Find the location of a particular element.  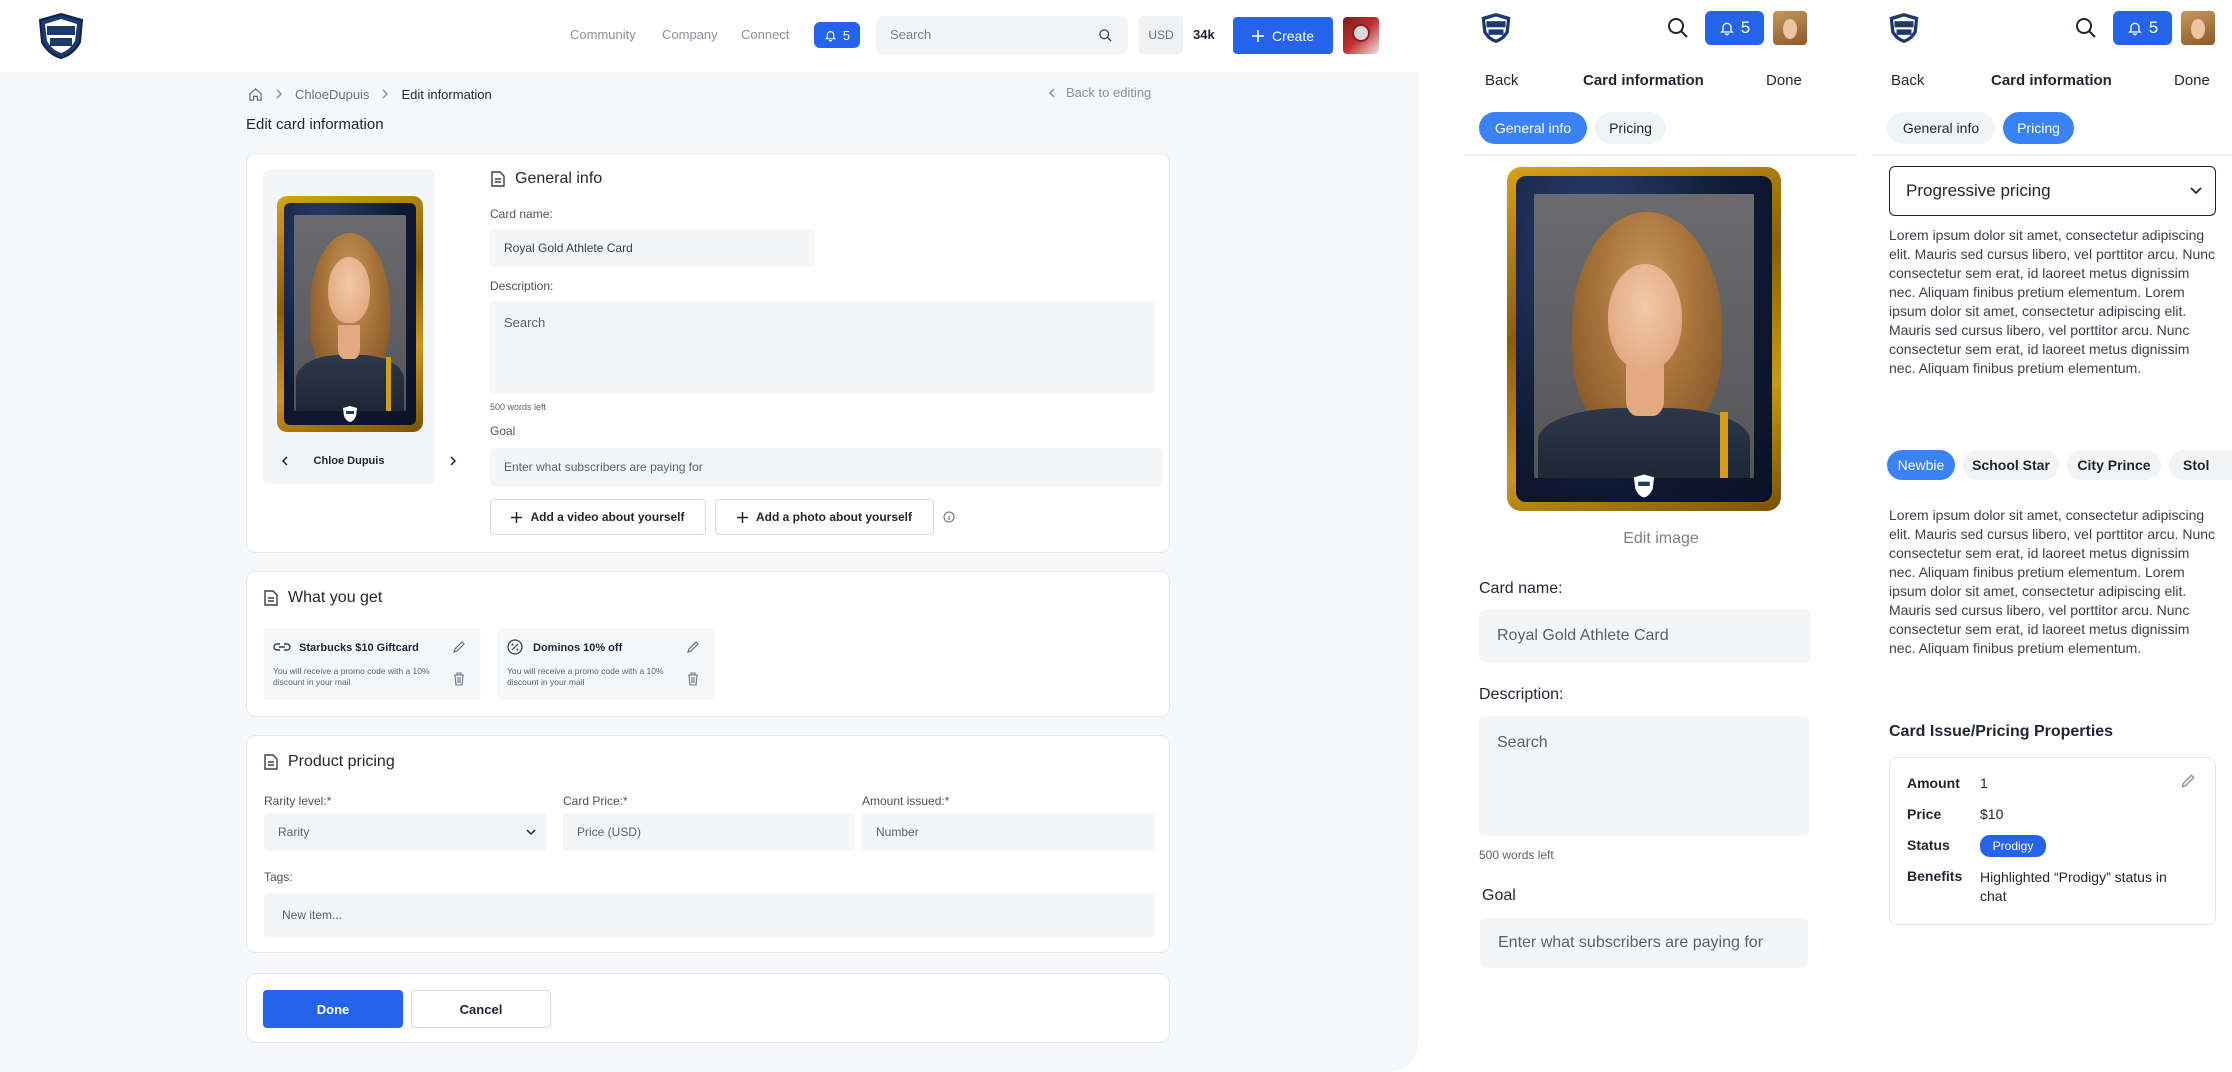

rarity-select: Rarity is located at coordinates (405, 832).